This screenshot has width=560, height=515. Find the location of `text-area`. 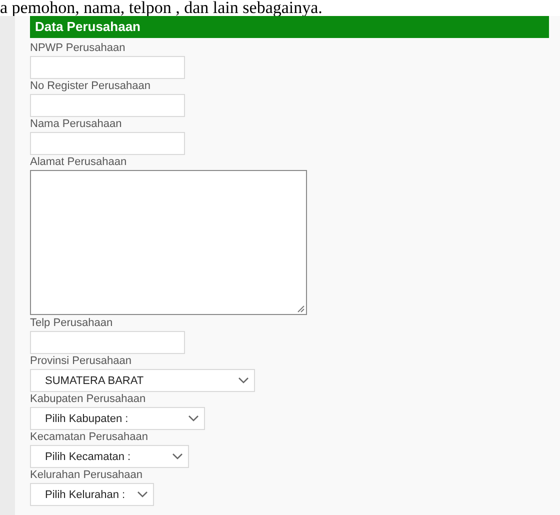

text-area is located at coordinates (168, 242).